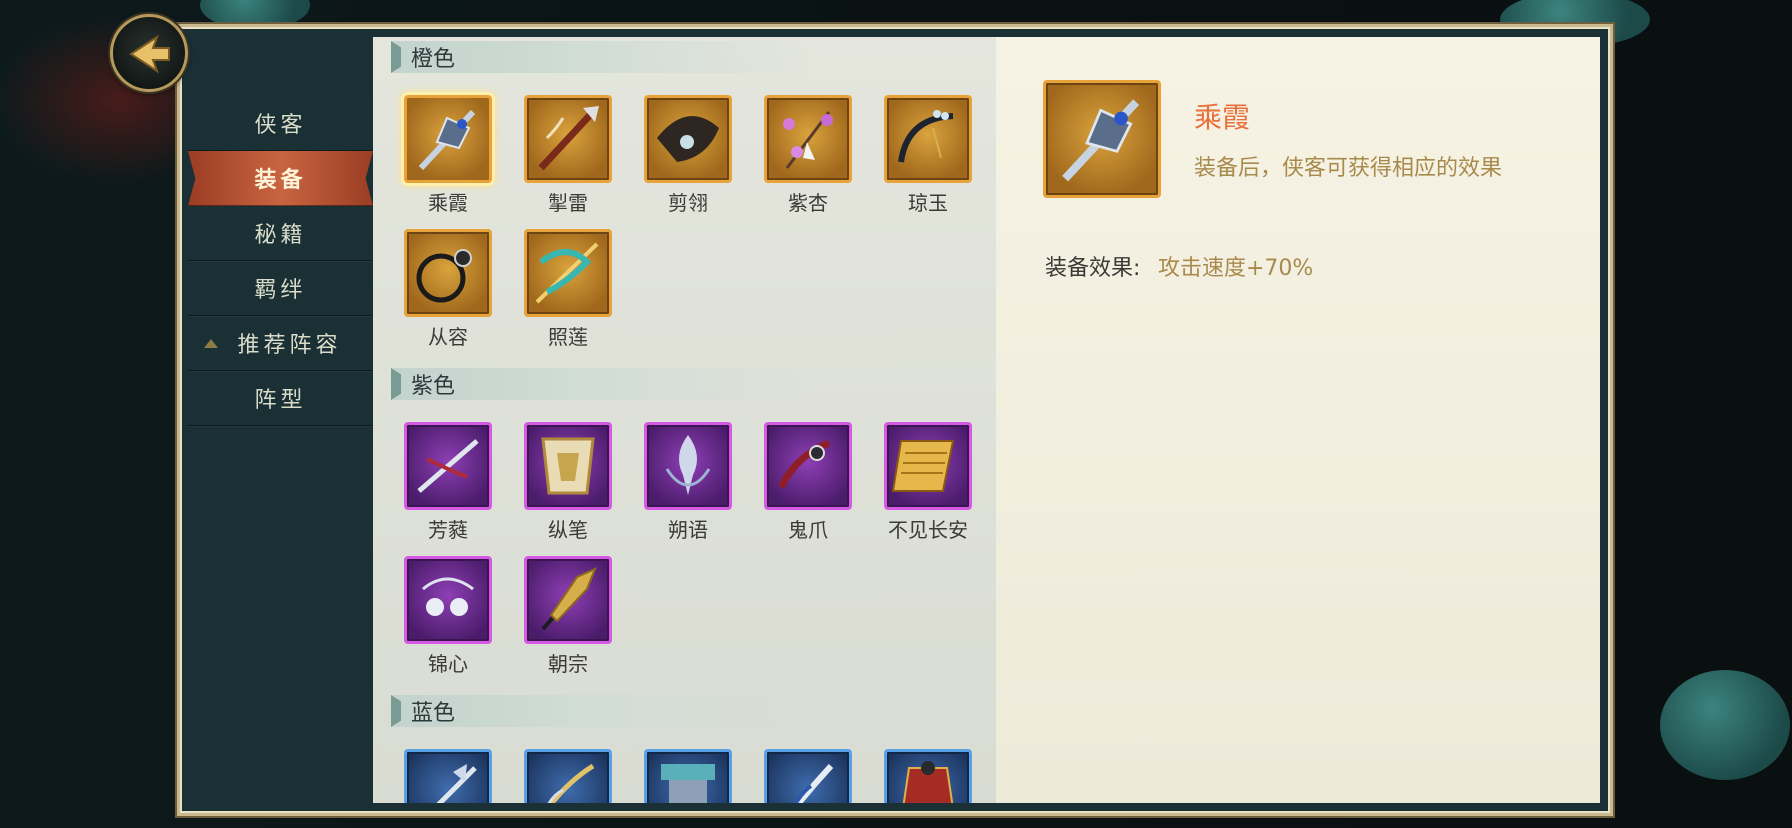 Image resolution: width=1792 pixels, height=828 pixels. I want to click on sidebar-nav: 侠客 装备 秘籍 羁绊 推荐阵容 阵型, so click(280, 450).